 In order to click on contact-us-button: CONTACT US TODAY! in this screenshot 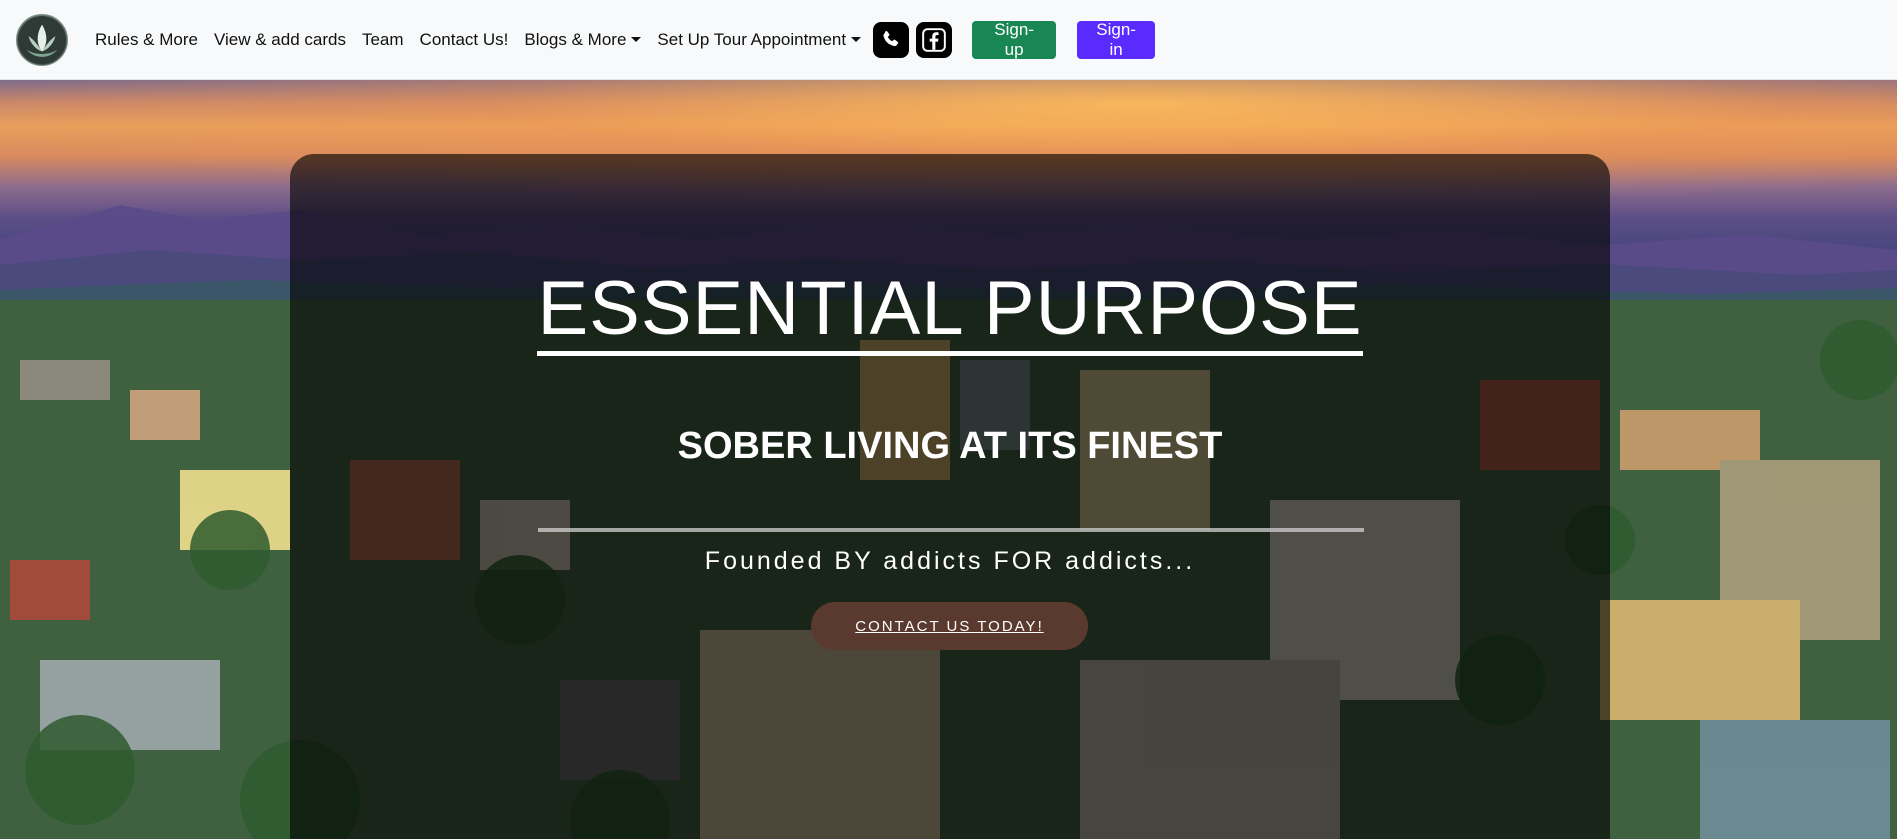, I will do `click(949, 626)`.